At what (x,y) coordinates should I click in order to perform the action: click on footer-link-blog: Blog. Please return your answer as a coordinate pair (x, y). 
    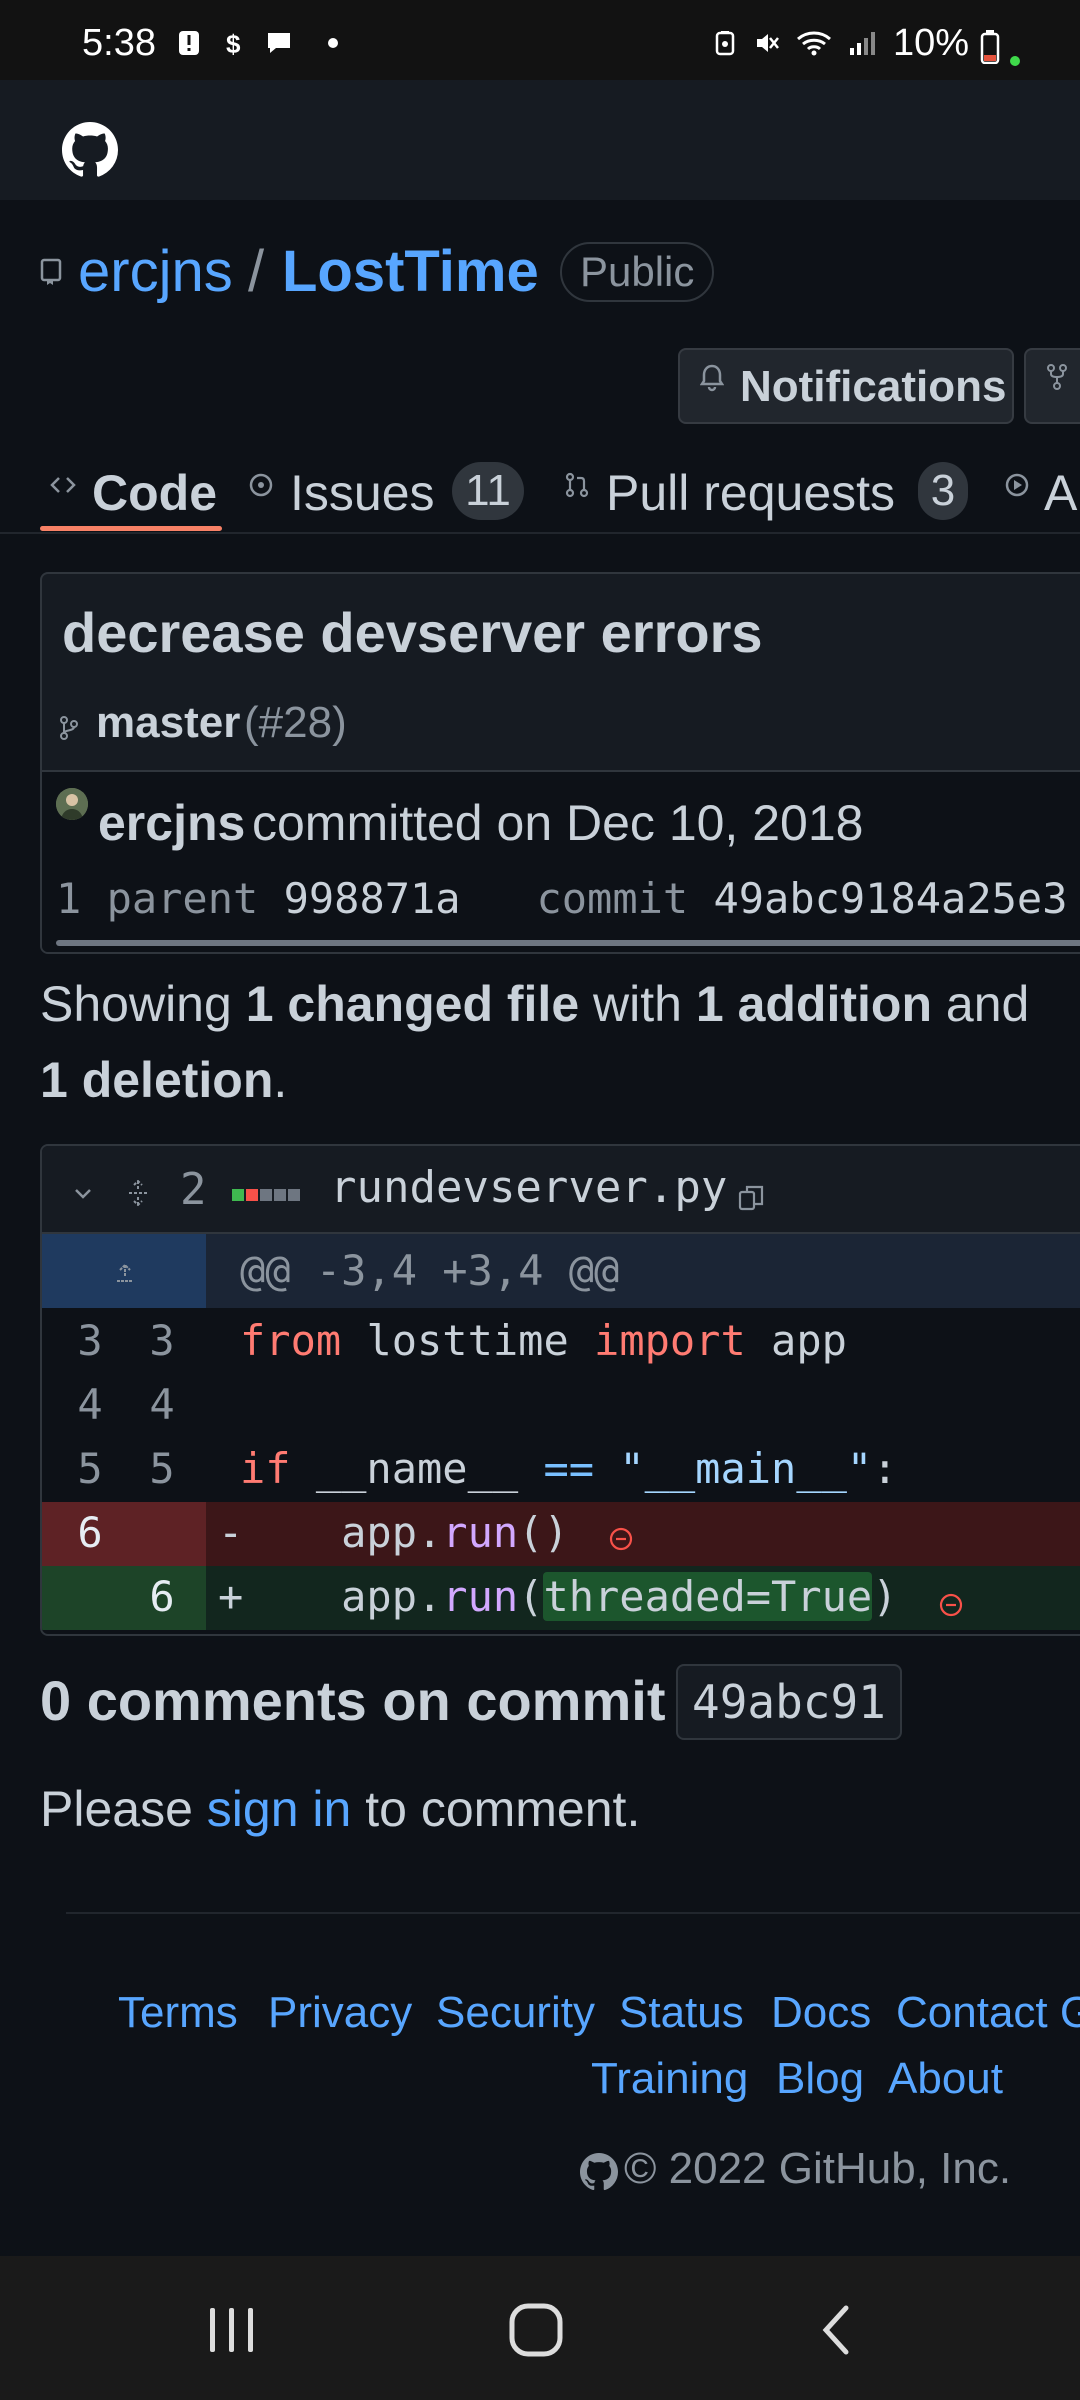
    Looking at the image, I should click on (820, 2079).